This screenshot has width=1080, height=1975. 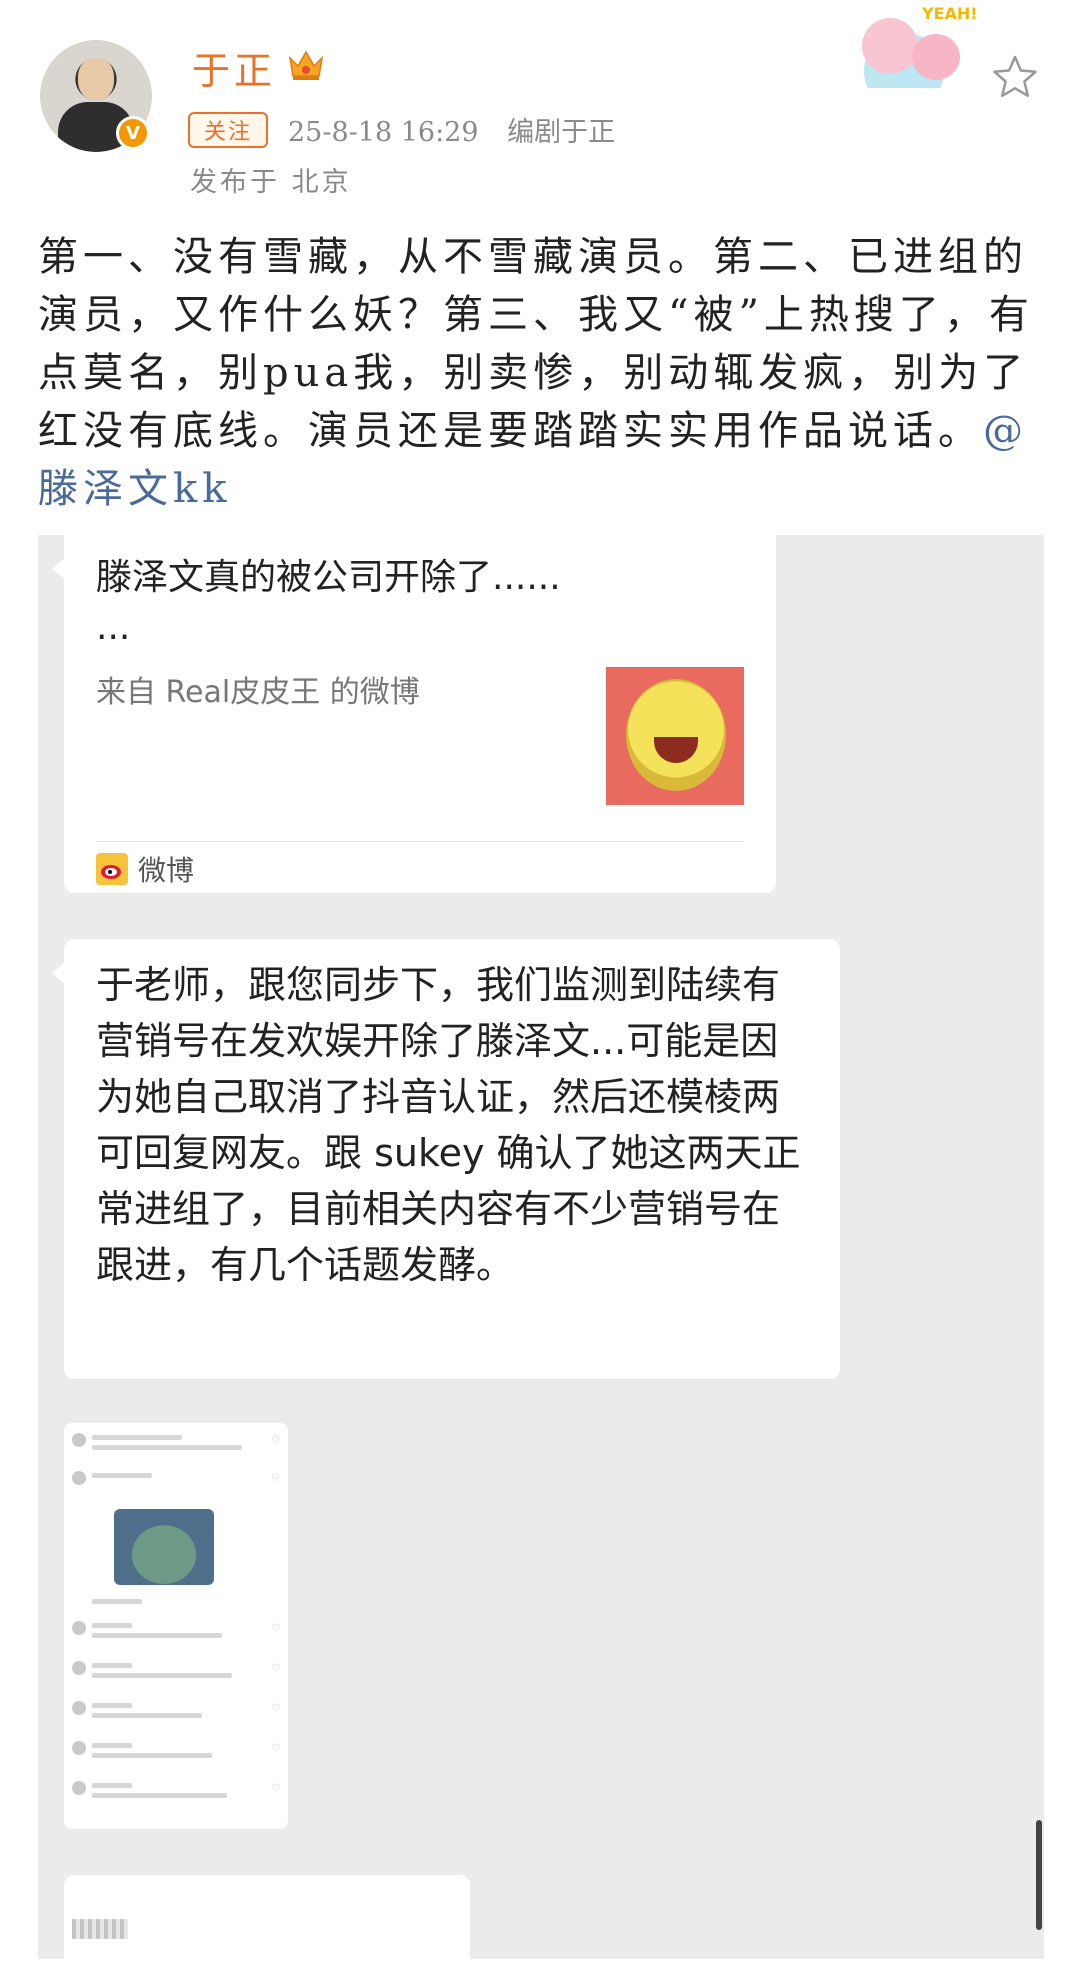 What do you see at coordinates (166, 870) in the screenshot?
I see `card-brand: 微博` at bounding box center [166, 870].